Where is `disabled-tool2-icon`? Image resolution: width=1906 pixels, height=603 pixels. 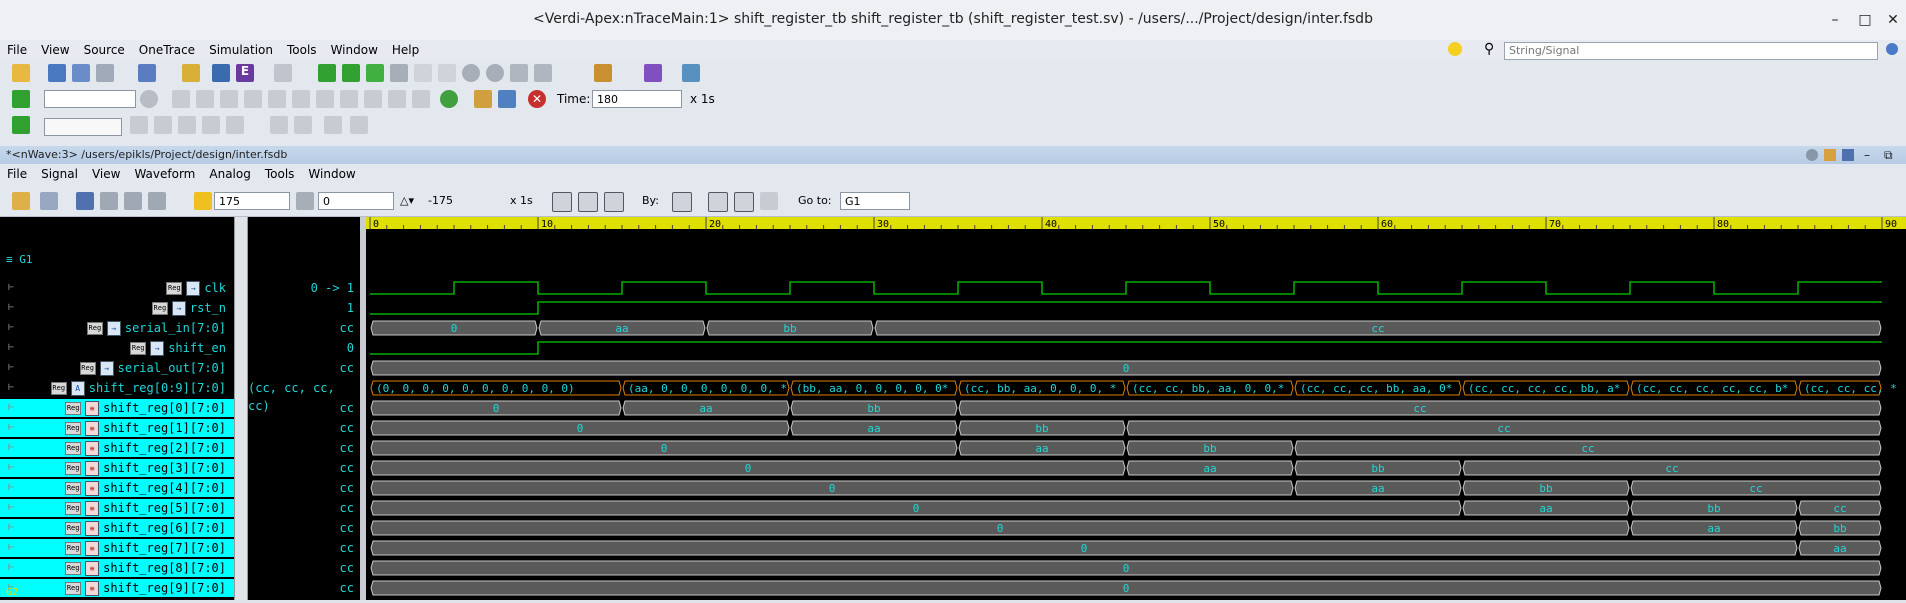 disabled-tool2-icon is located at coordinates (163, 125).